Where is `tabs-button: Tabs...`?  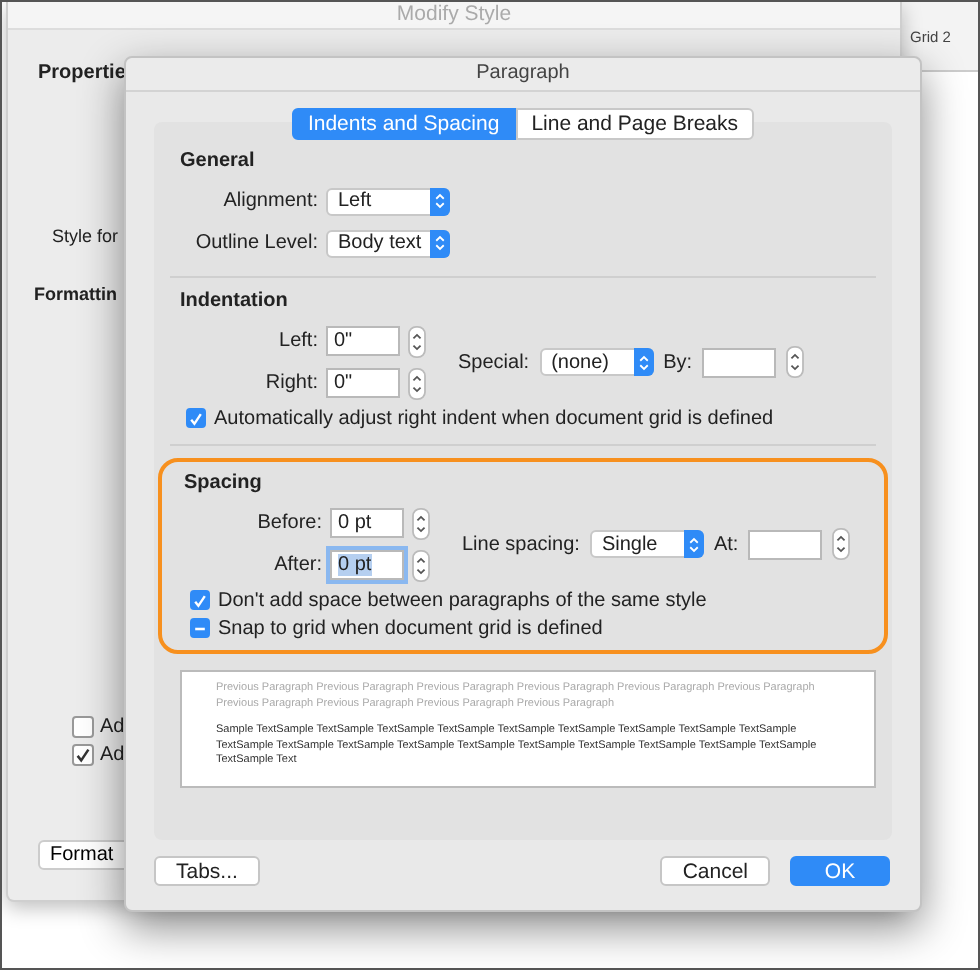
tabs-button: Tabs... is located at coordinates (207, 871).